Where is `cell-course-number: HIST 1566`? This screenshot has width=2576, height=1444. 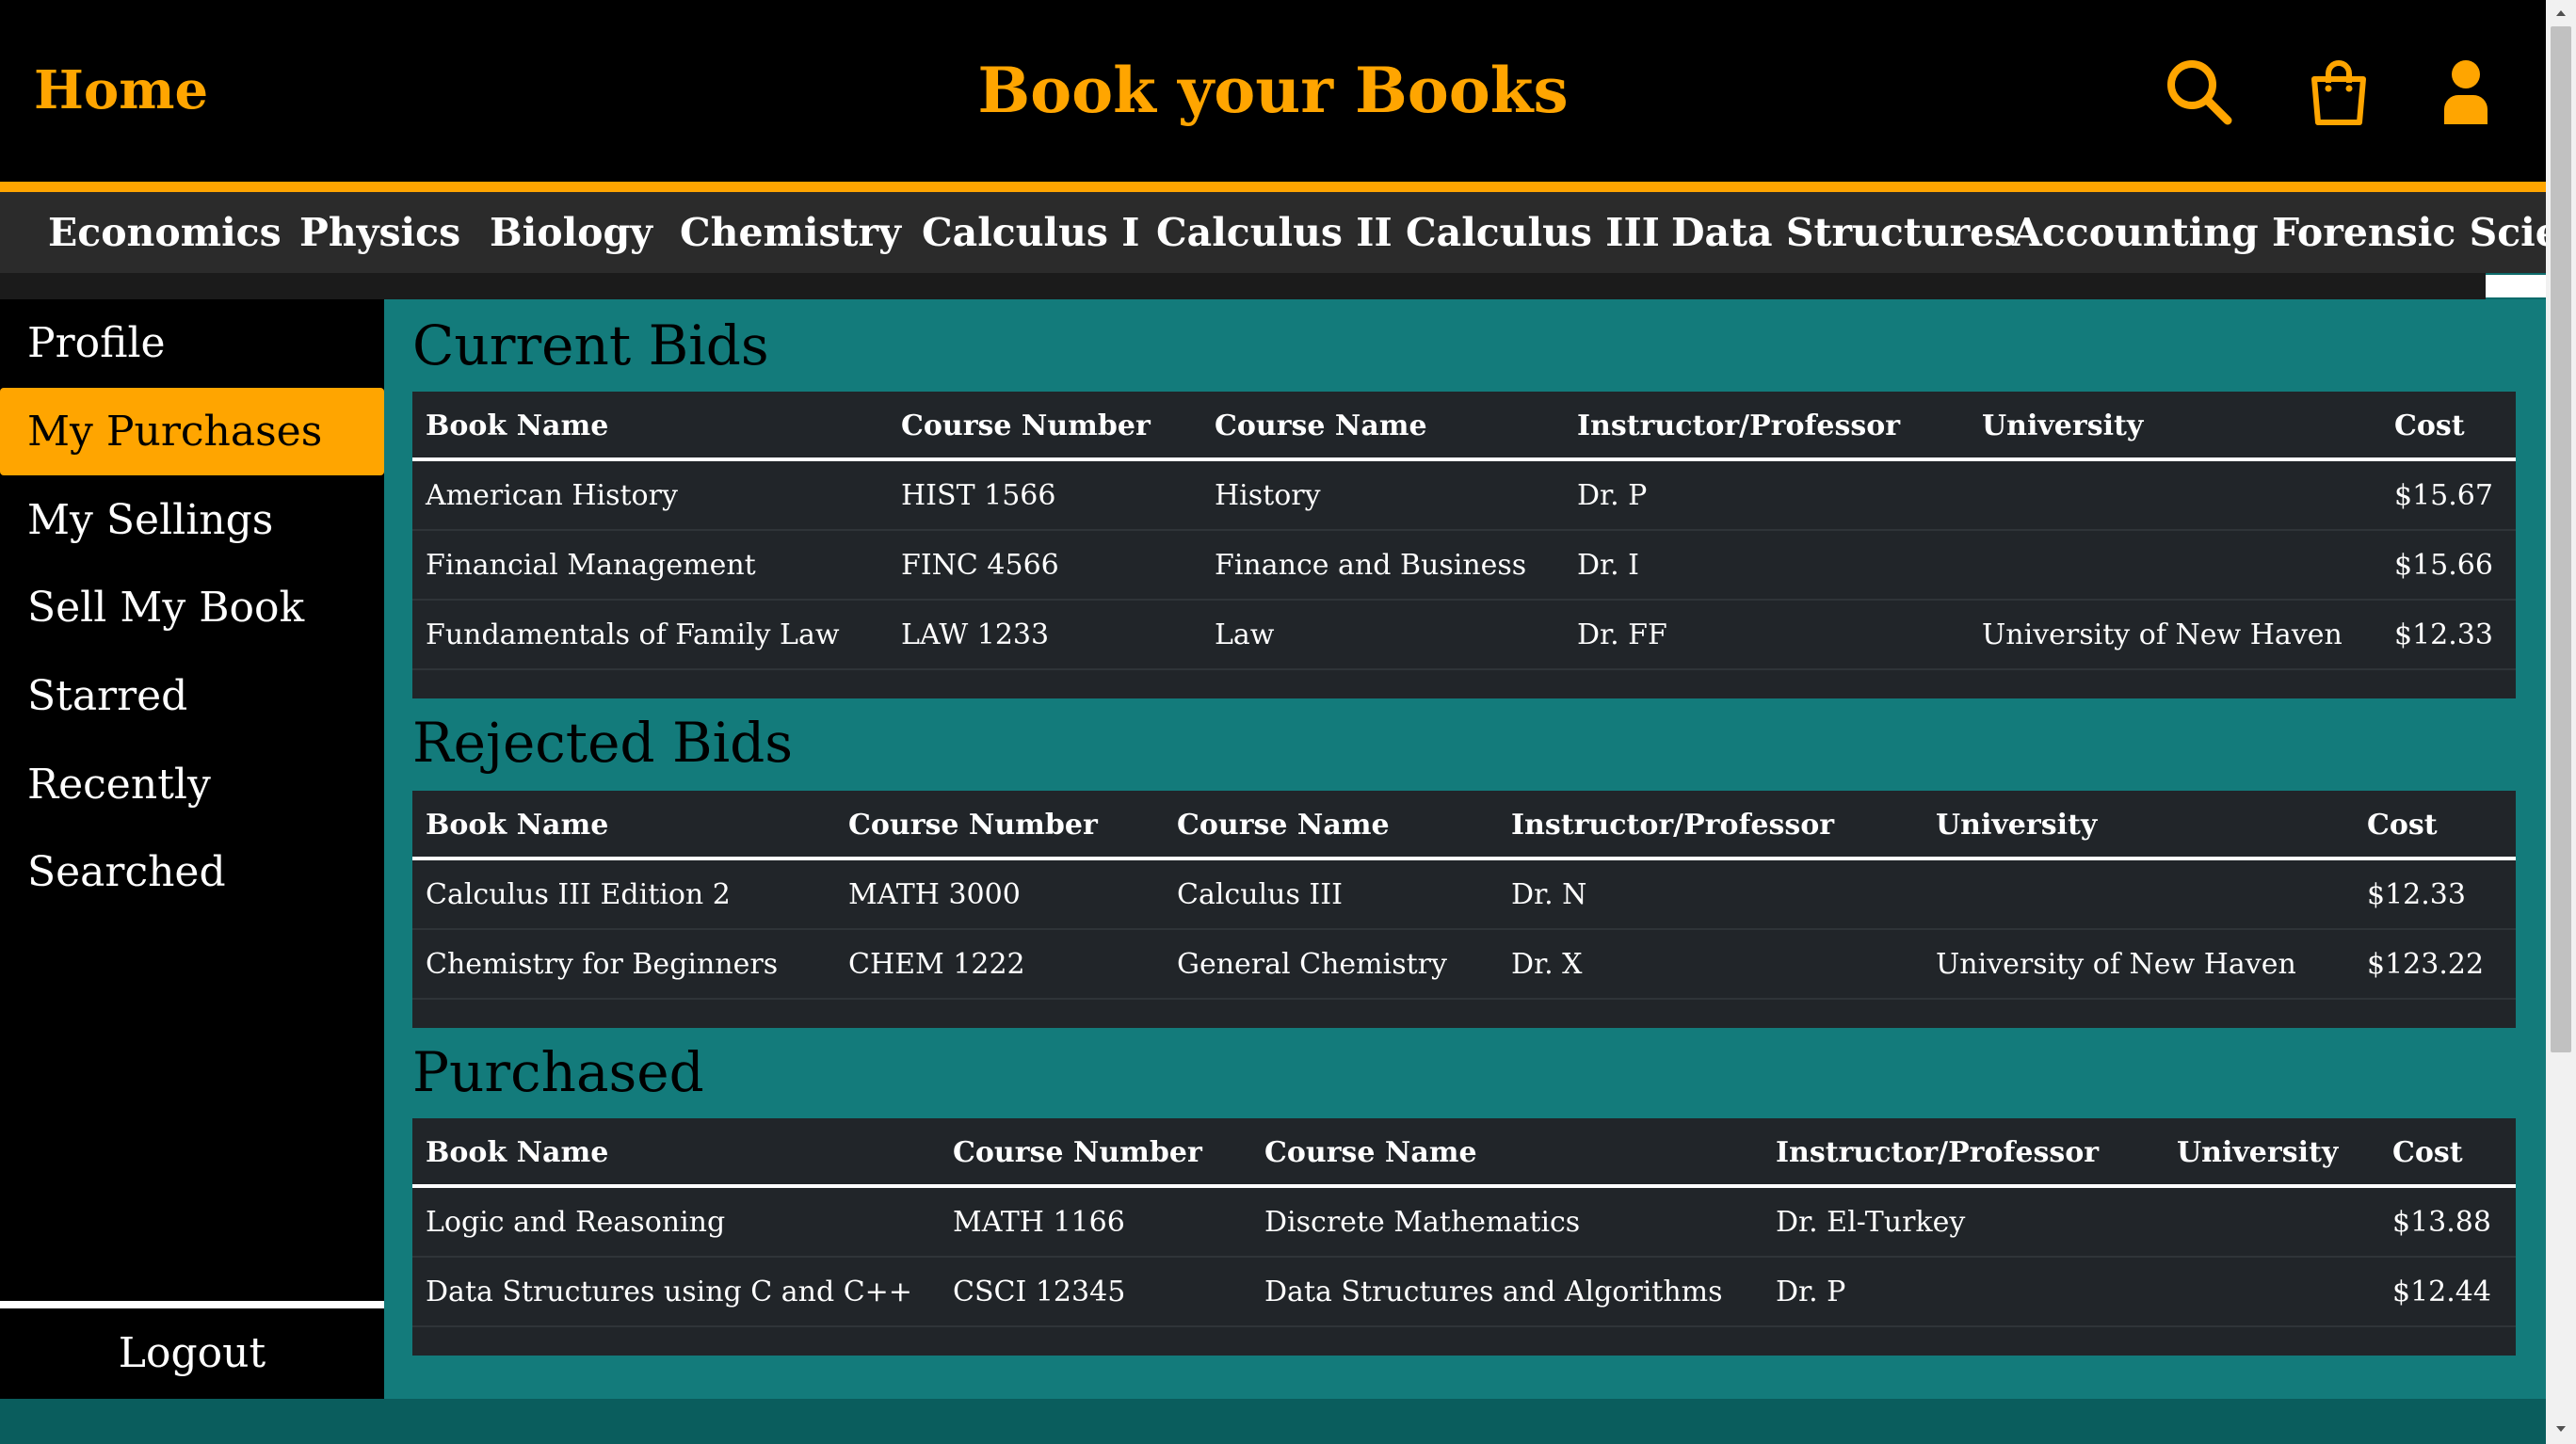
cell-course-number: HIST 1566 is located at coordinates (978, 495).